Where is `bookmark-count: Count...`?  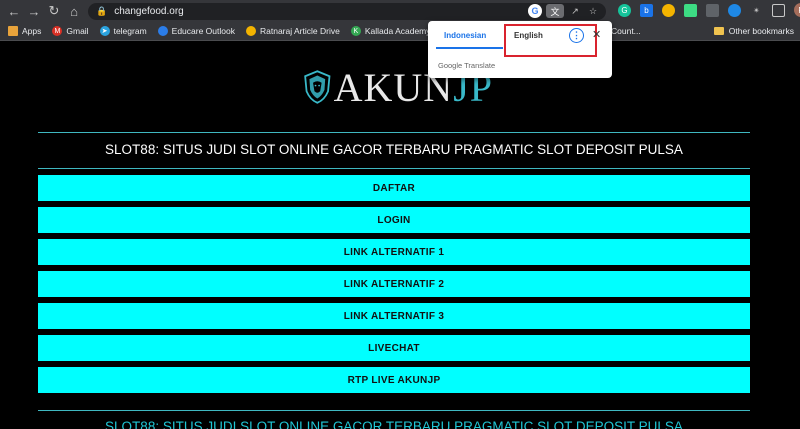 bookmark-count: Count... is located at coordinates (626, 31).